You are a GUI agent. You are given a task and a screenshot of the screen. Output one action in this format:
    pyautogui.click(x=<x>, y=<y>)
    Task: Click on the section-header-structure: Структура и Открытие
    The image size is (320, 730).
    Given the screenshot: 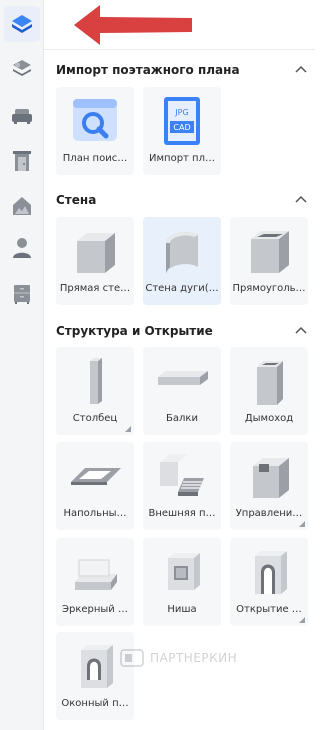 What is the action you would take?
    pyautogui.click(x=182, y=331)
    